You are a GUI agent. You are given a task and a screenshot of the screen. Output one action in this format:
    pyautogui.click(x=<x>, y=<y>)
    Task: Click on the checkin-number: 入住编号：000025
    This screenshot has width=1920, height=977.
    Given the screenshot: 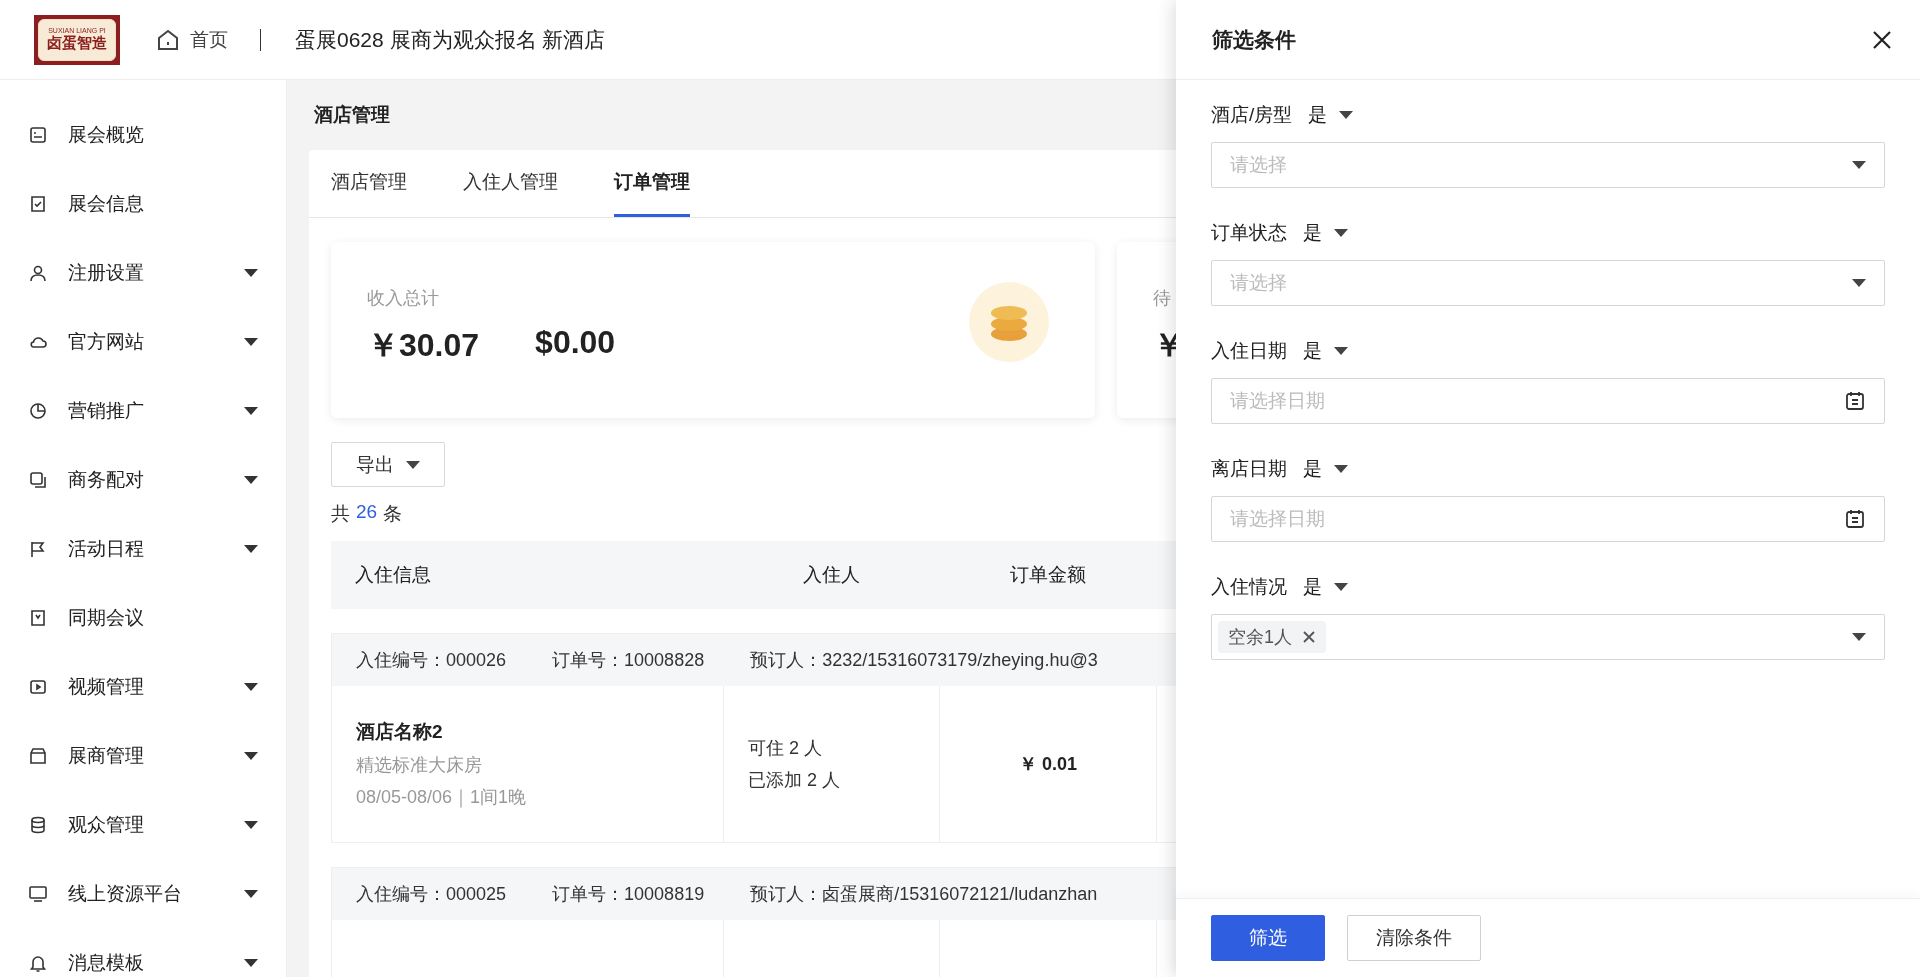 What is the action you would take?
    pyautogui.click(x=431, y=894)
    